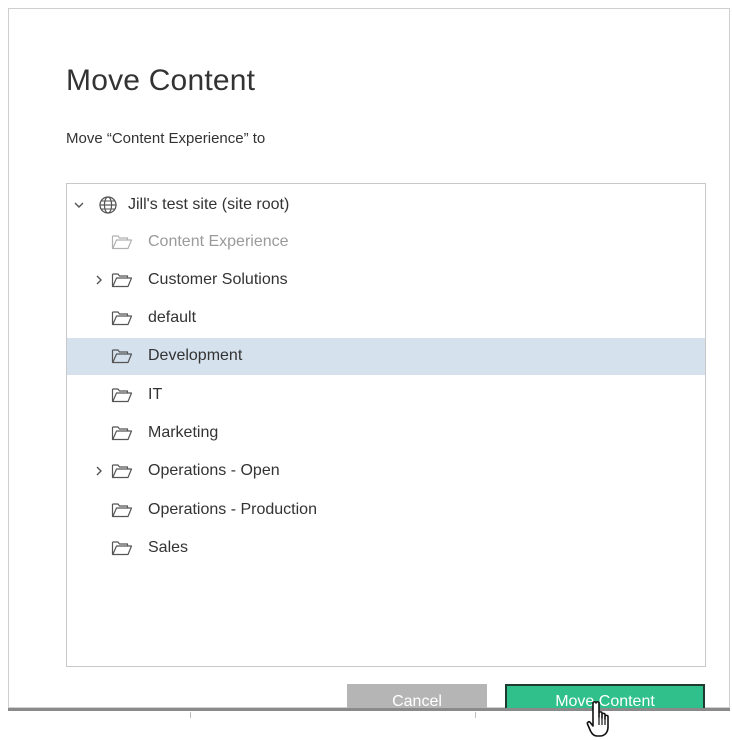  Describe the element at coordinates (386, 204) in the screenshot. I see `tree-root-item: Jill's test site (site root)` at that location.